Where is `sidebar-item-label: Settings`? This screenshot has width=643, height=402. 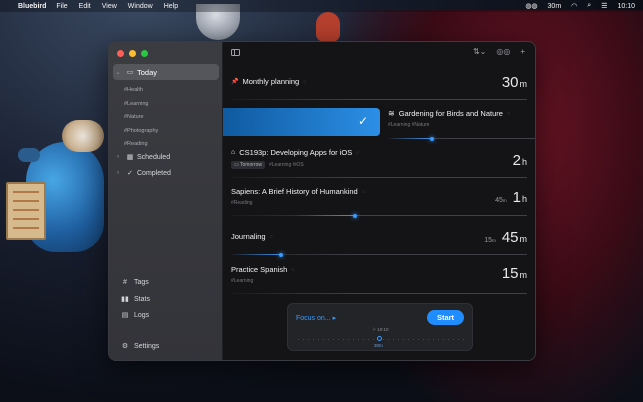
sidebar-item-label: Settings is located at coordinates (147, 346).